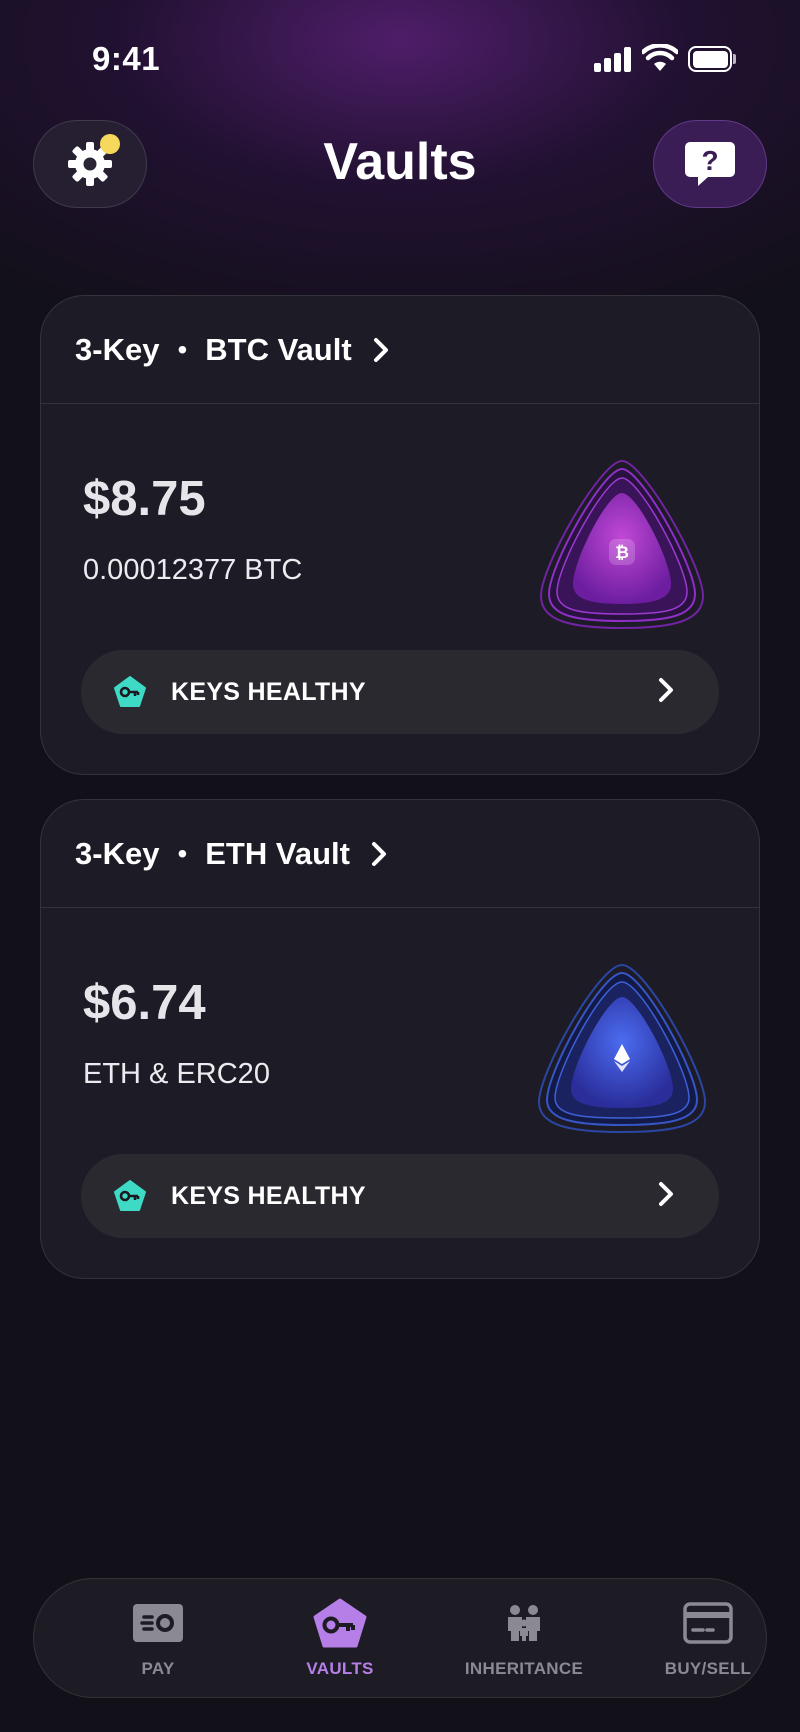  I want to click on wifi-icon, so click(660, 57).